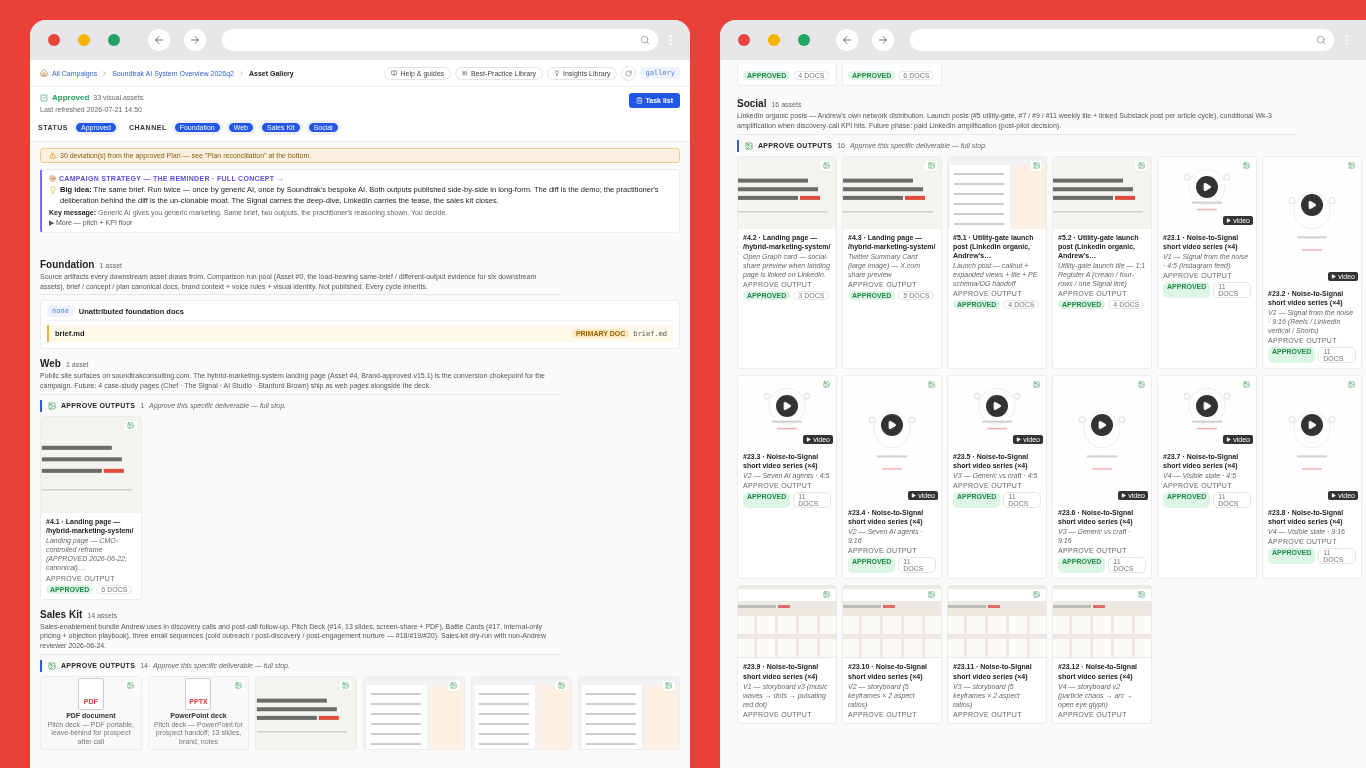 This screenshot has height=768, width=1366. I want to click on clipboard-icon, so click(639, 100).